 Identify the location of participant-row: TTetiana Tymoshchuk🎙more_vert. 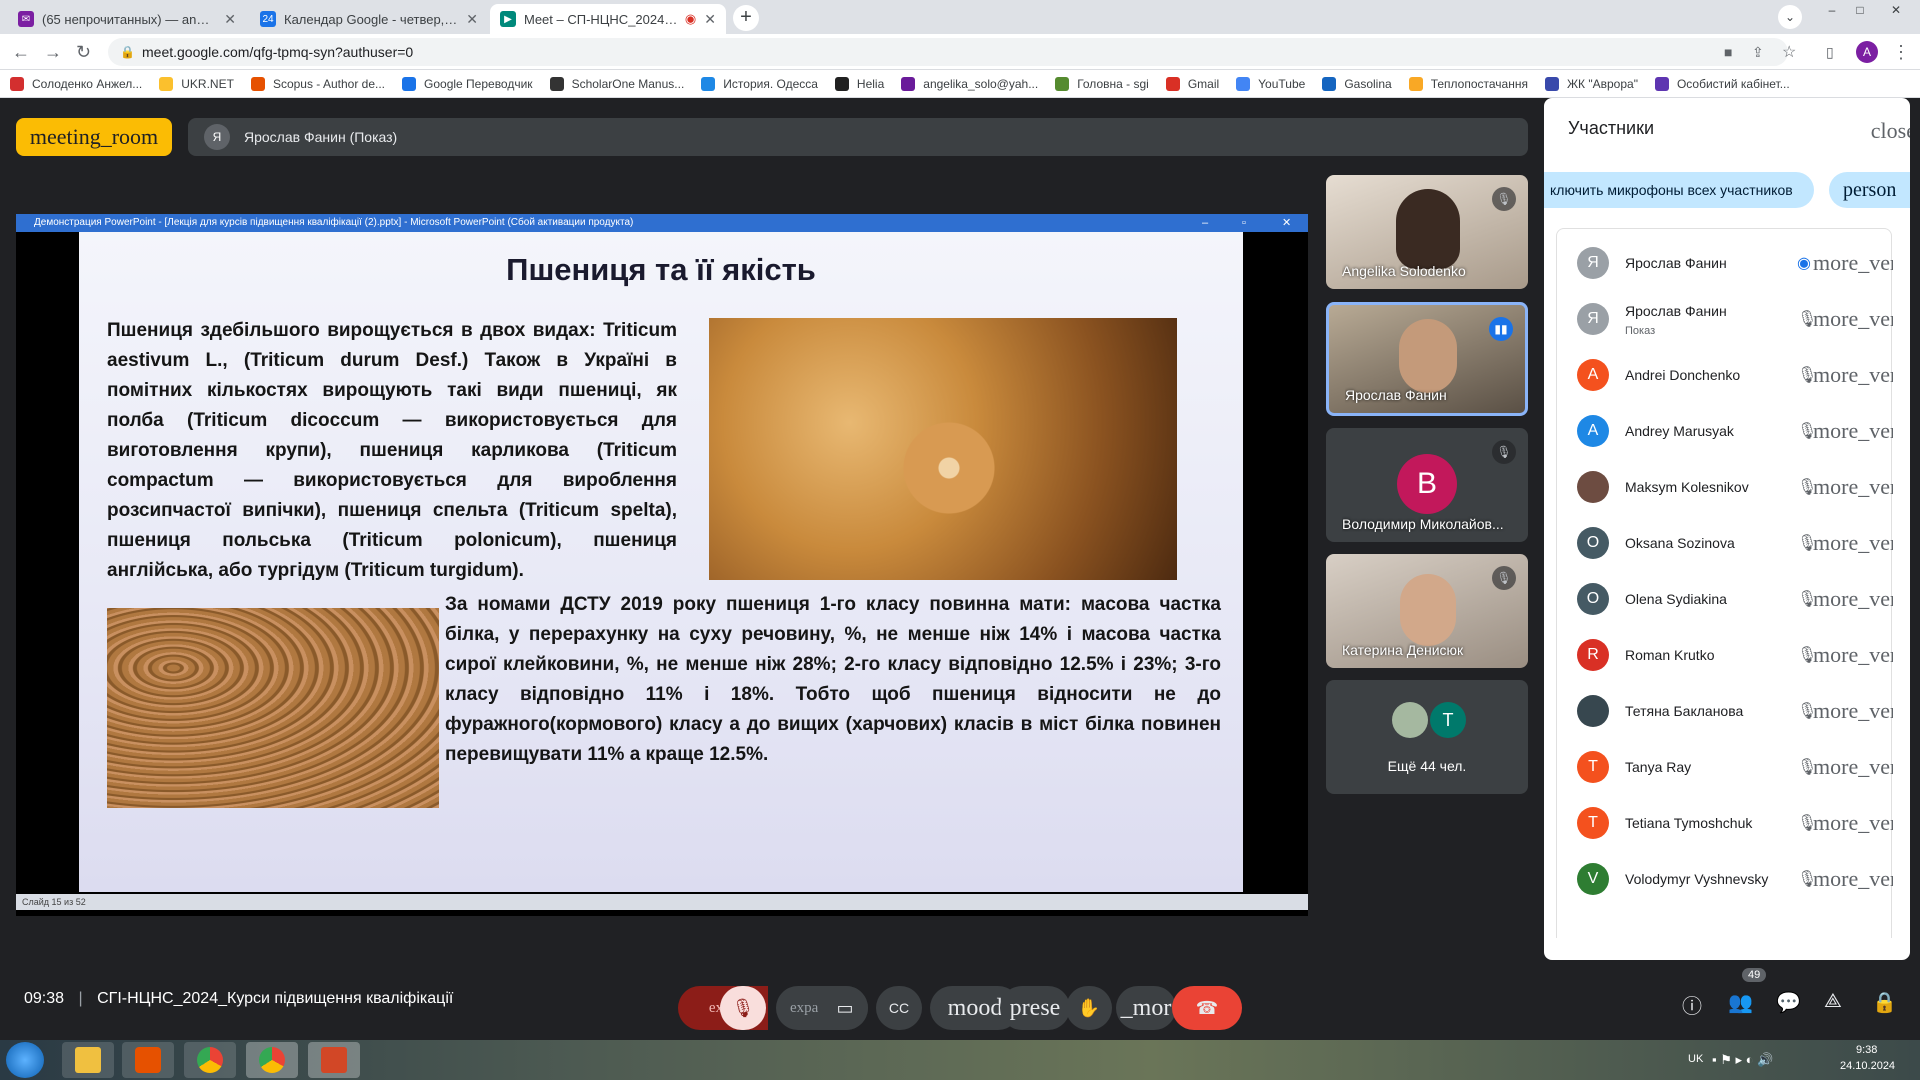
(1725, 823).